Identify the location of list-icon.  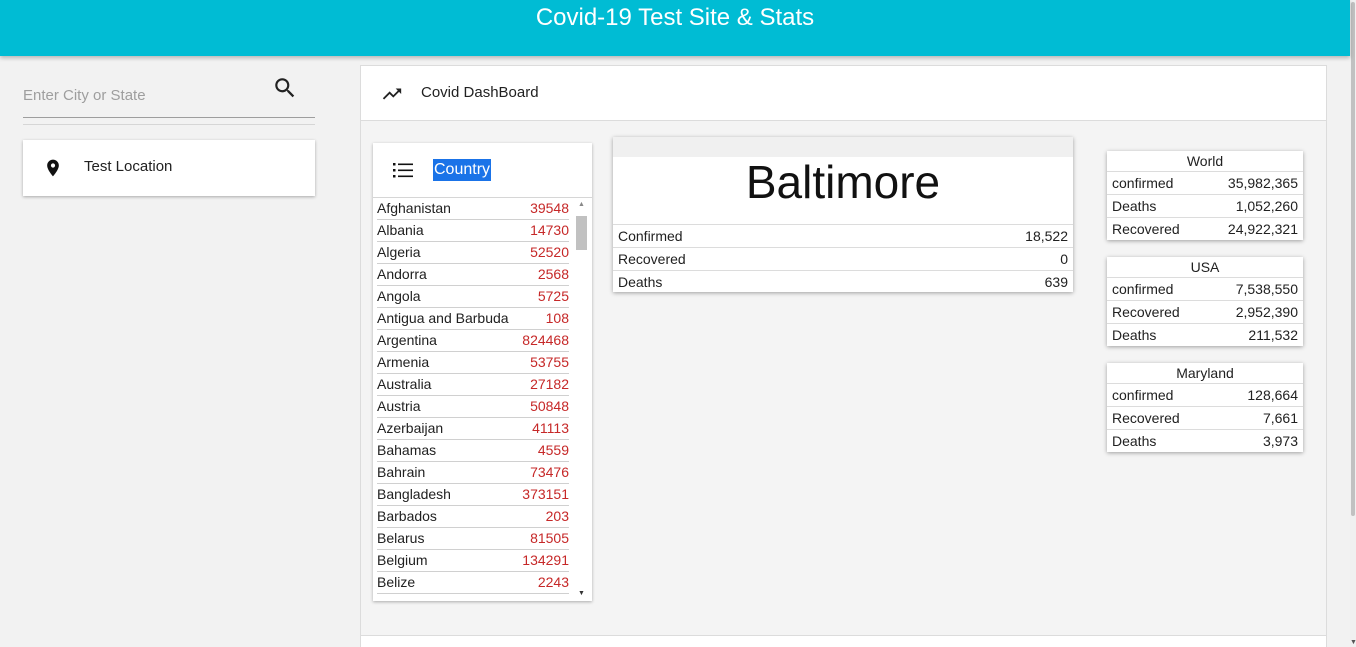
(403, 170).